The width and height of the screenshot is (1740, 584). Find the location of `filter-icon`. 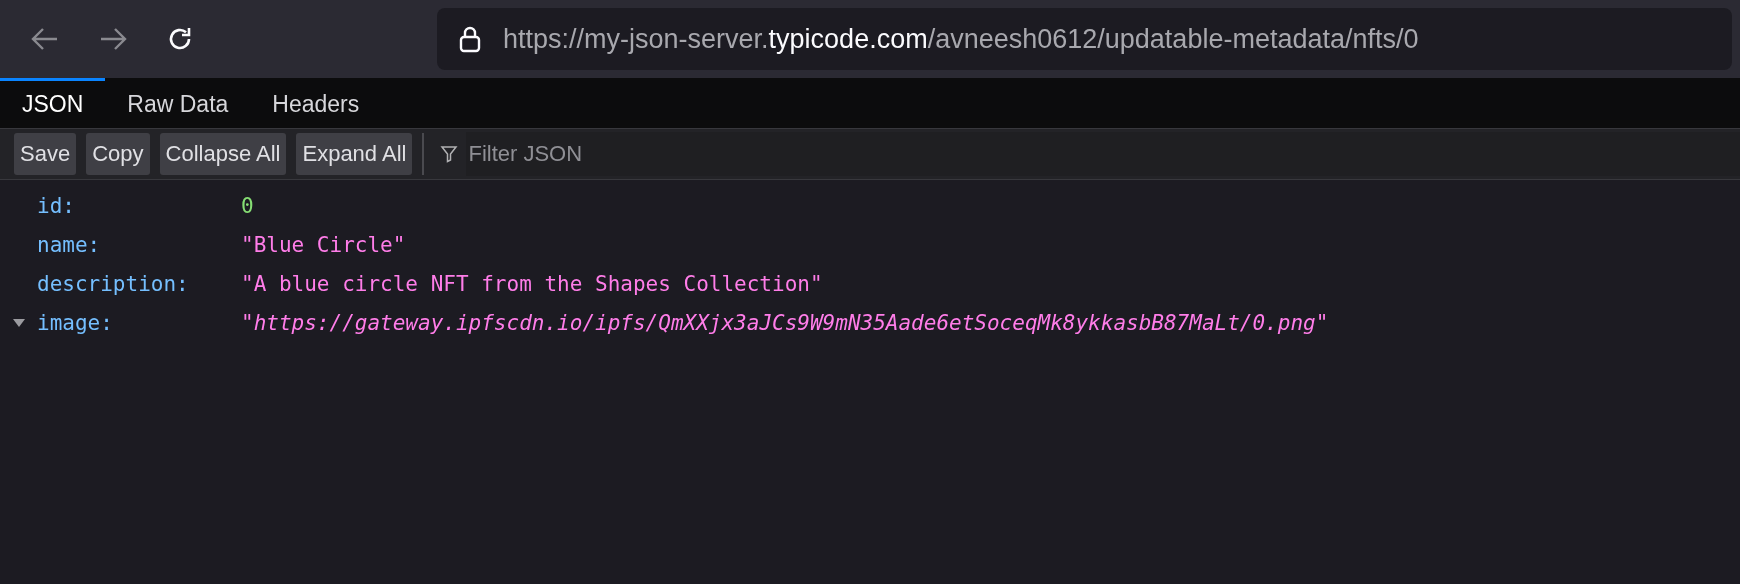

filter-icon is located at coordinates (449, 154).